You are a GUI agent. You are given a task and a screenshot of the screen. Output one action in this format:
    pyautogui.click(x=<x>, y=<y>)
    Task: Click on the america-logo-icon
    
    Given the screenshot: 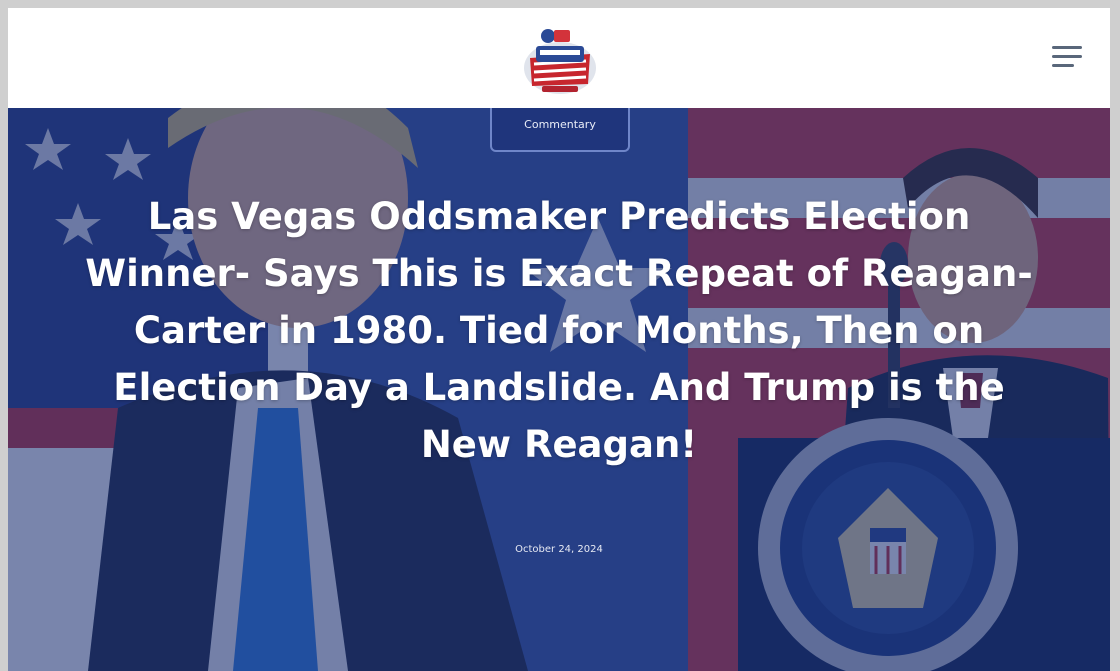 What is the action you would take?
    pyautogui.click(x=560, y=61)
    